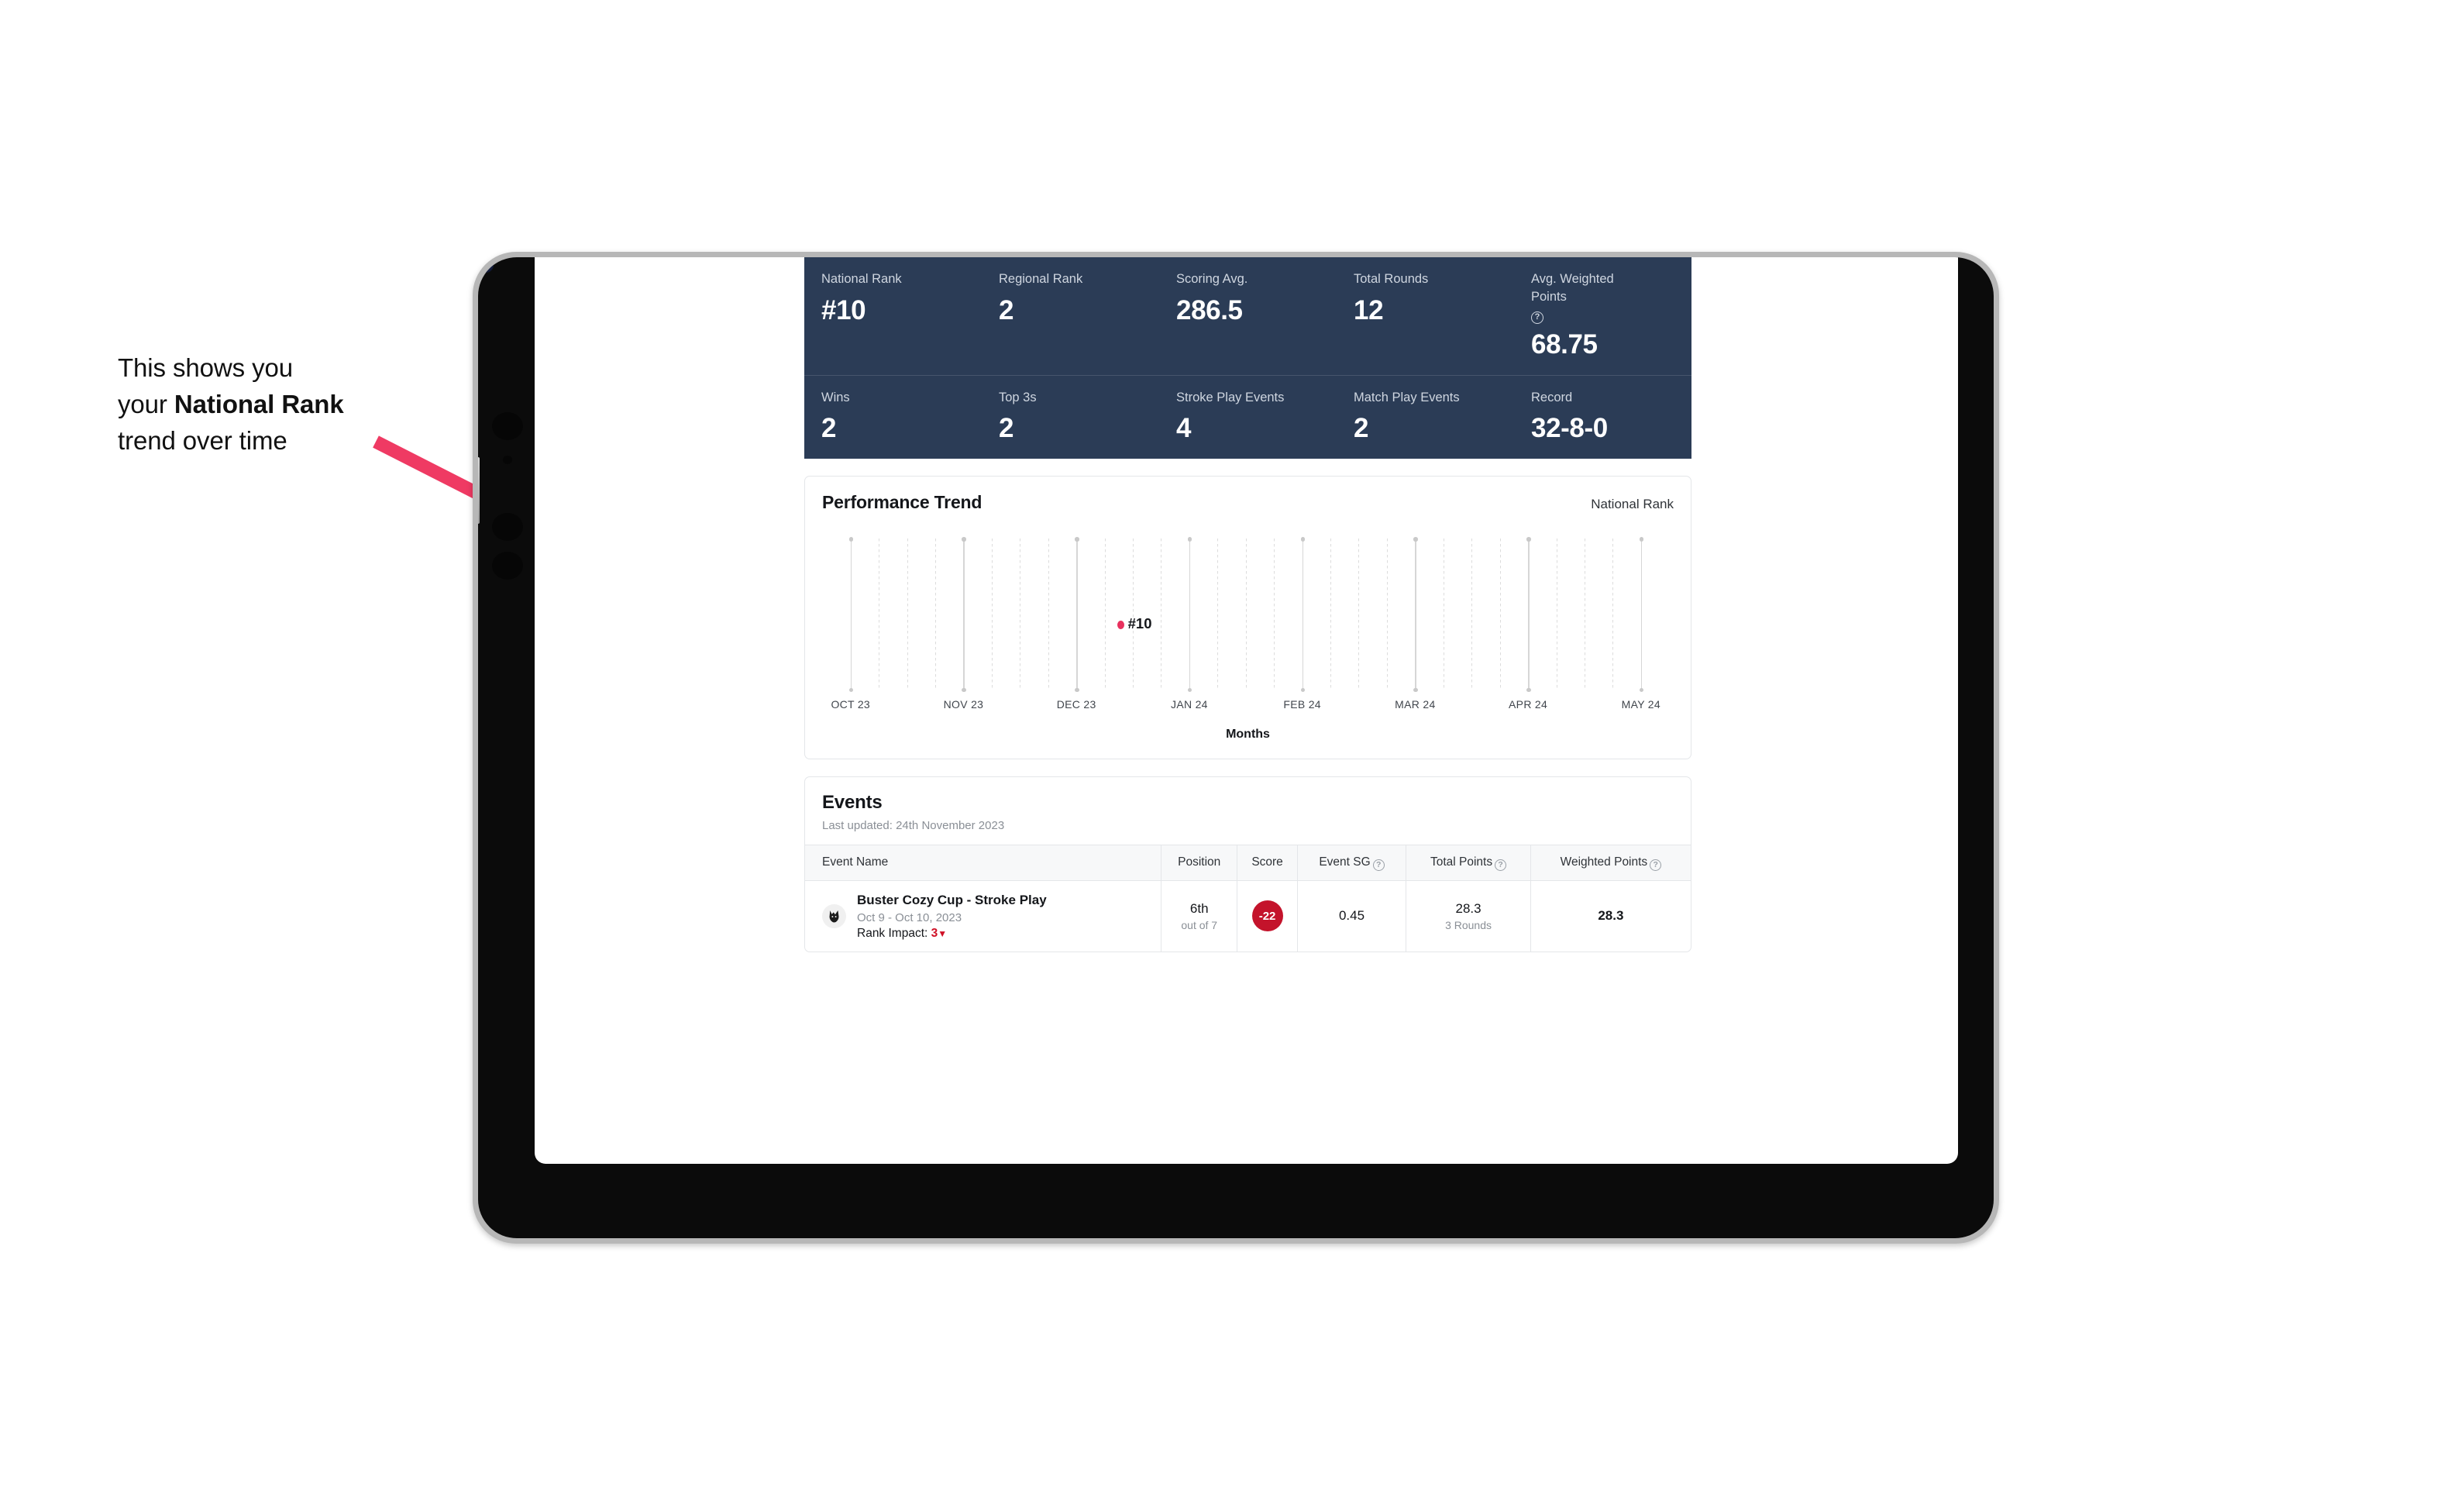  I want to click on annotation-line-3: trend over time, so click(202, 440).